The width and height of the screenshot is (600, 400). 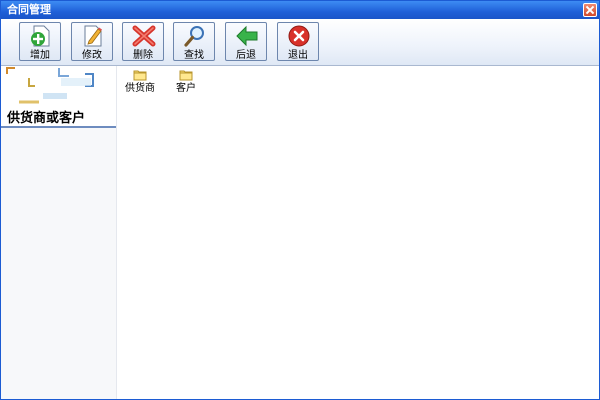 I want to click on folder-label: 客户, so click(x=186, y=88).